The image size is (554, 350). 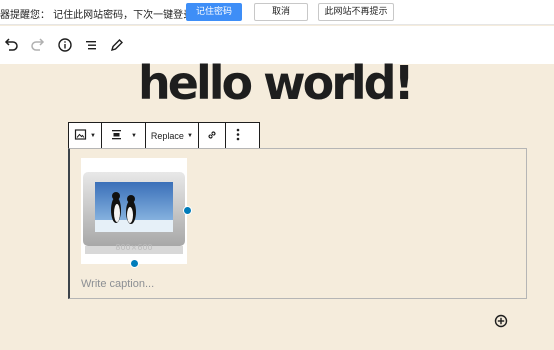 What do you see at coordinates (117, 45) in the screenshot?
I see `edit-icon` at bounding box center [117, 45].